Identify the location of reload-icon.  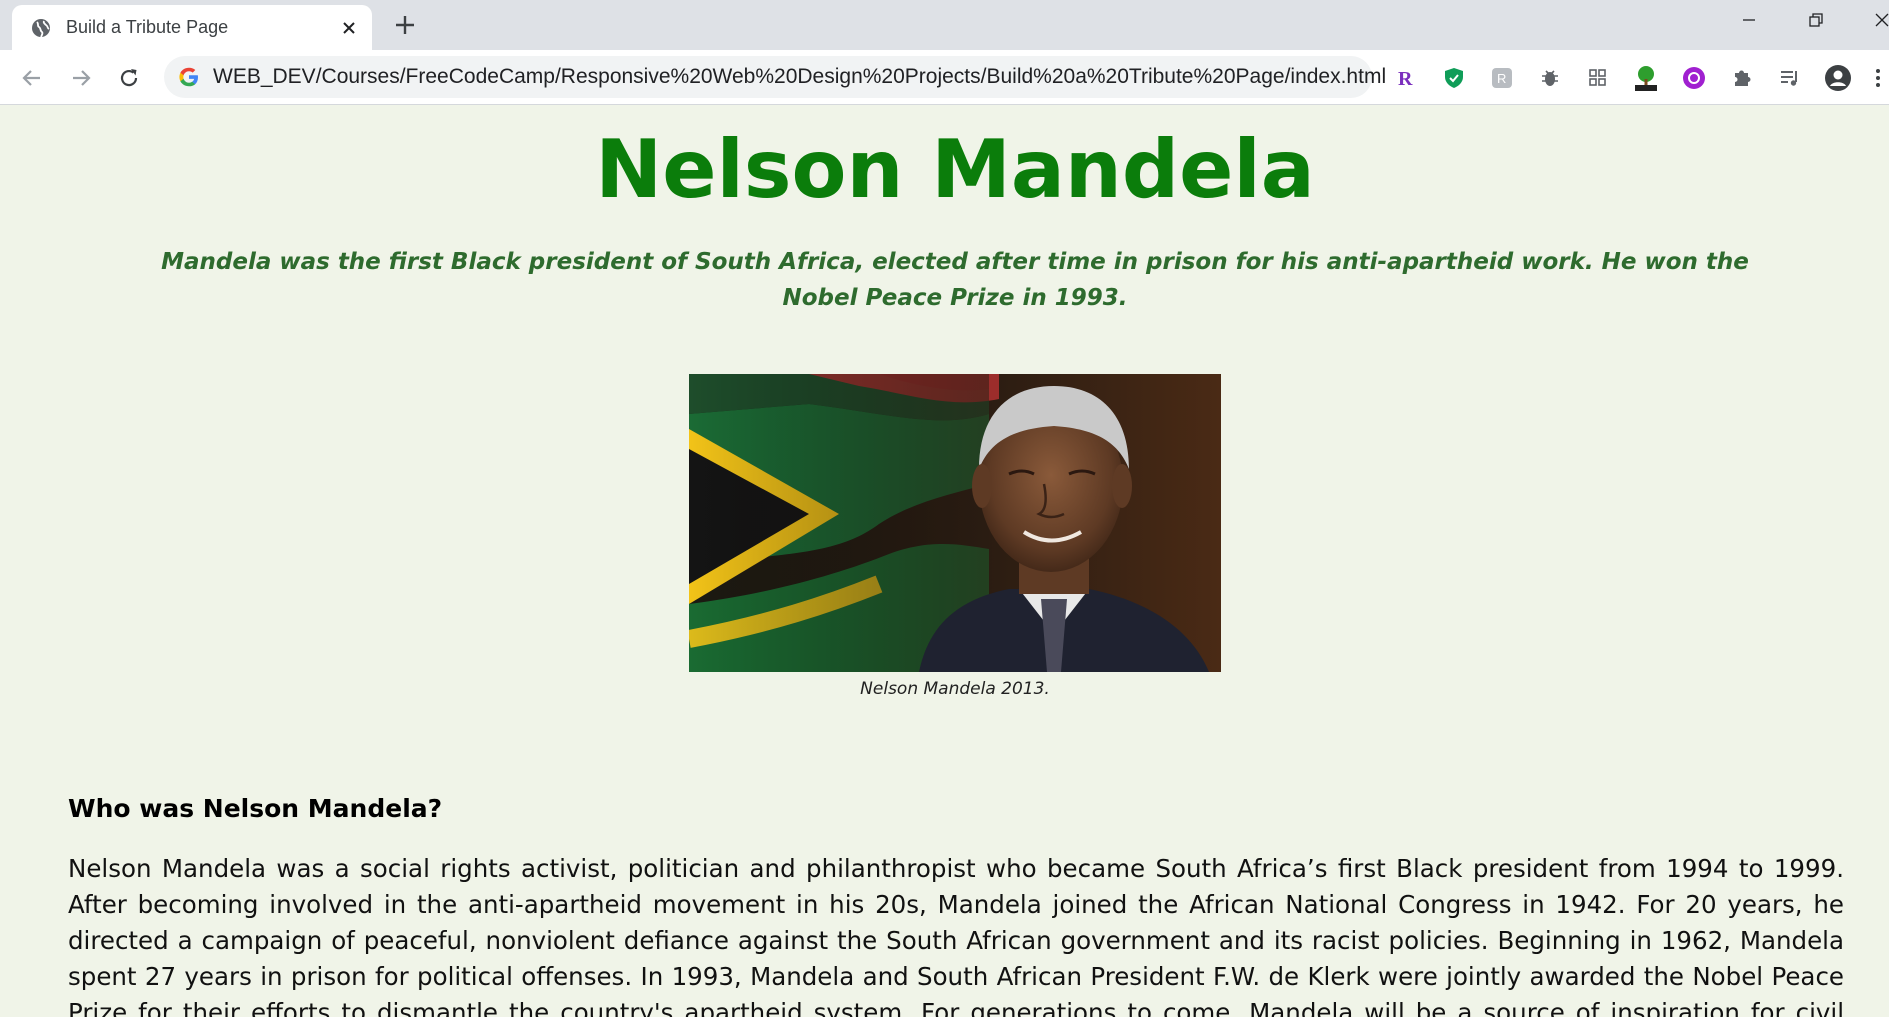
(129, 78).